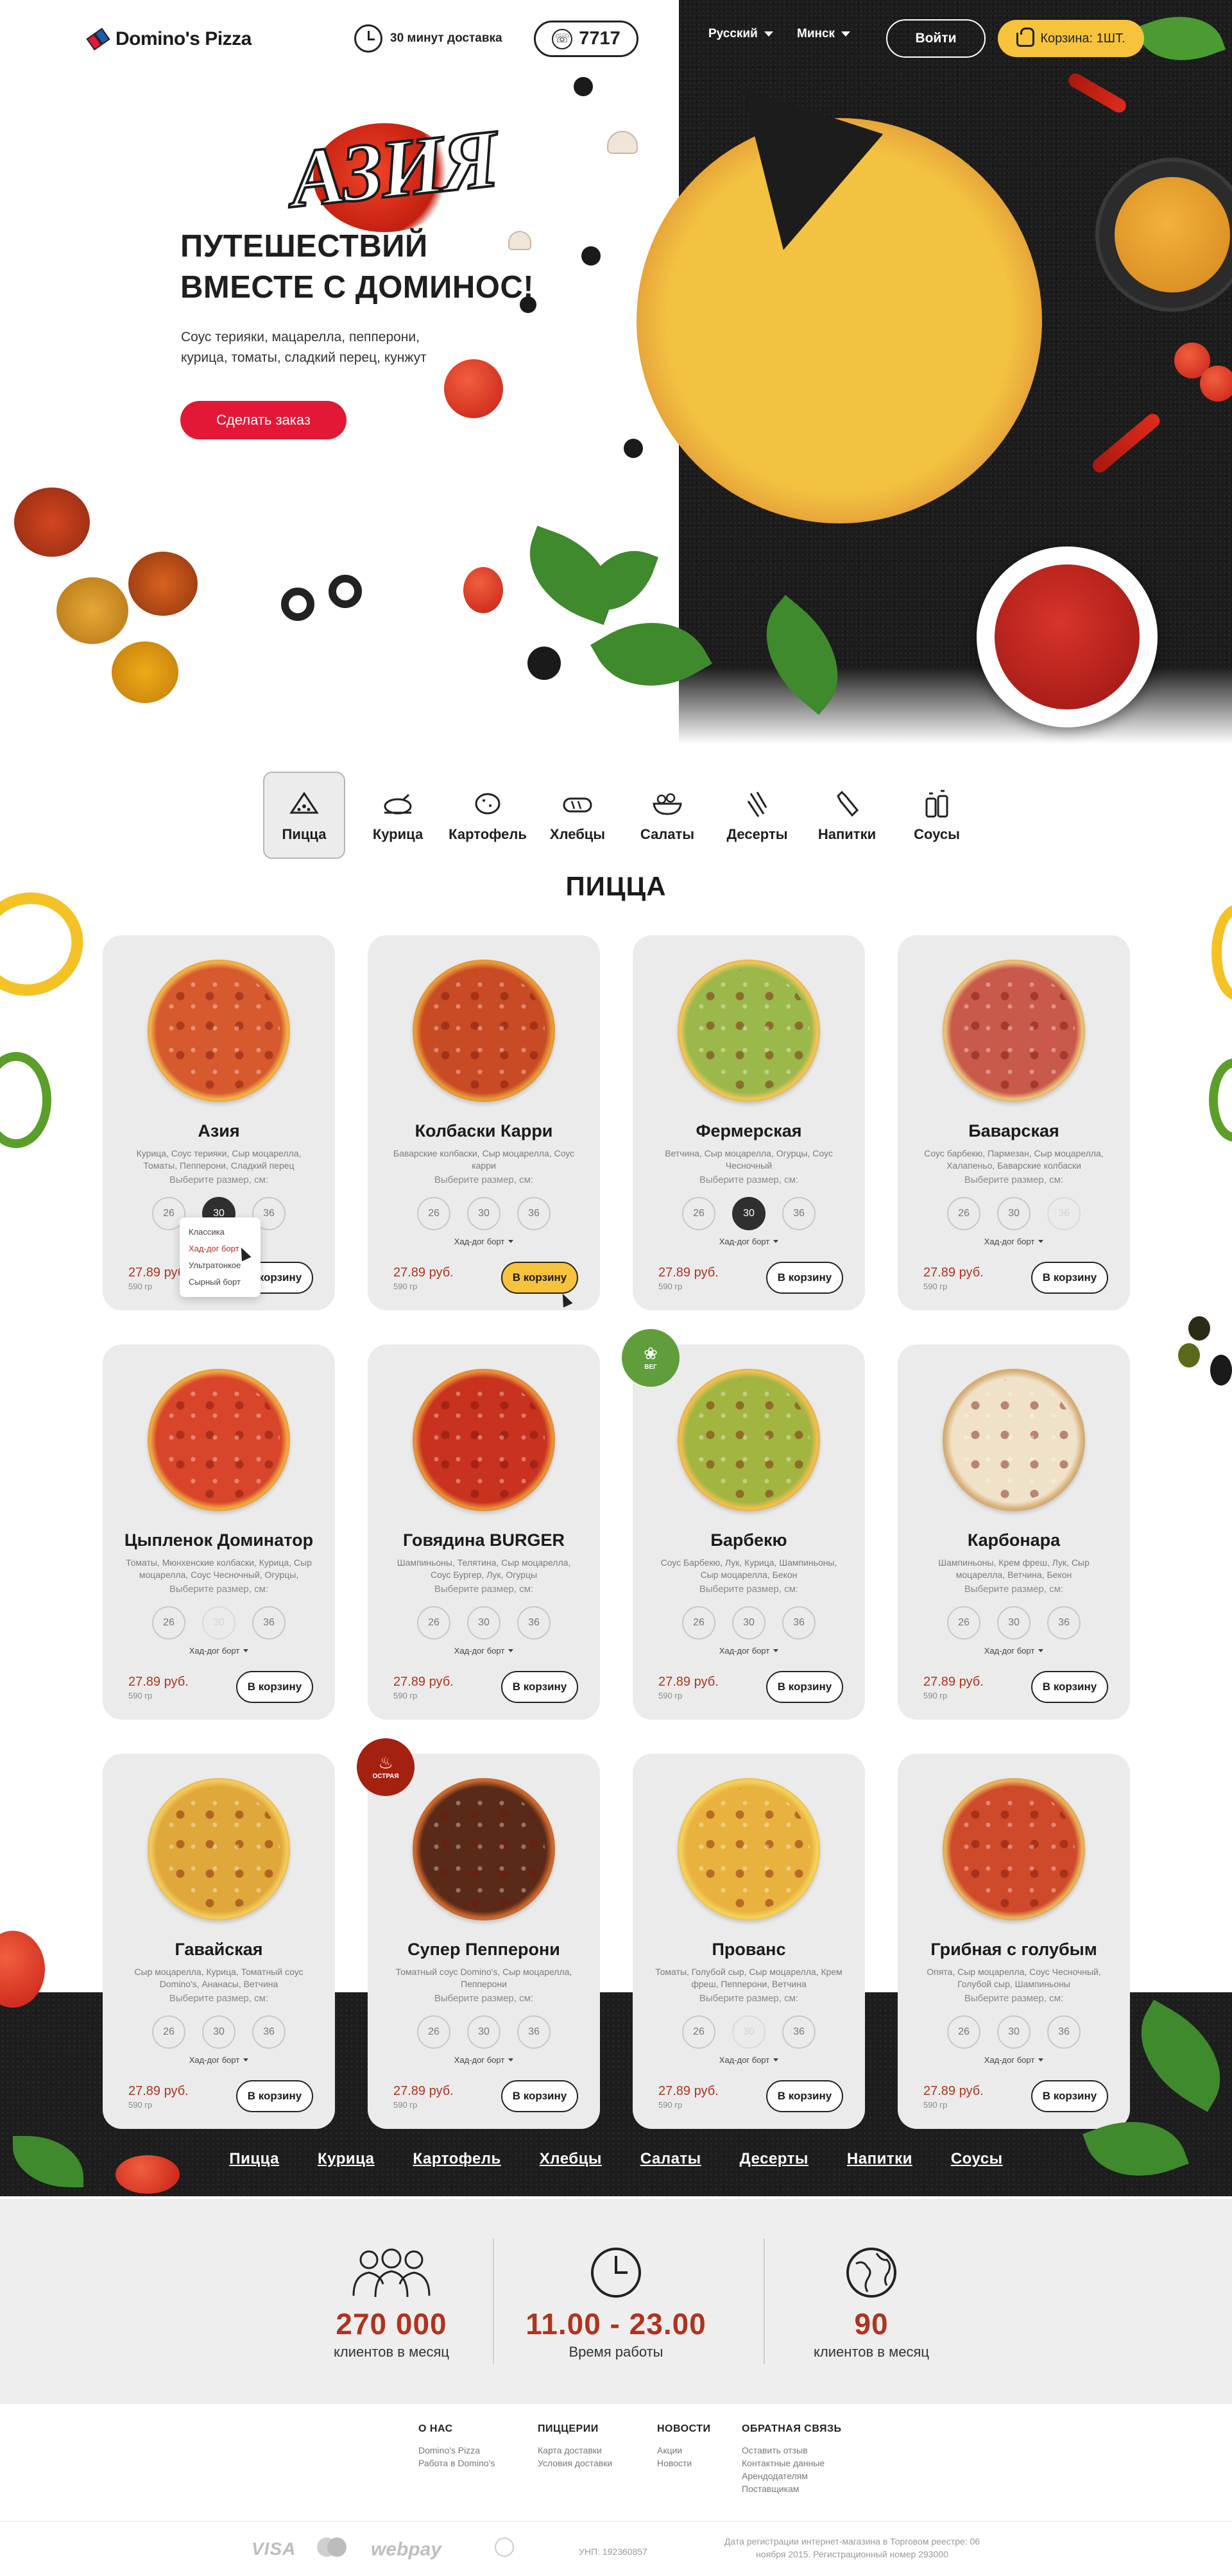 The height and width of the screenshot is (2576, 1232). I want to click on footer-link: Поставщикам, so click(792, 2488).